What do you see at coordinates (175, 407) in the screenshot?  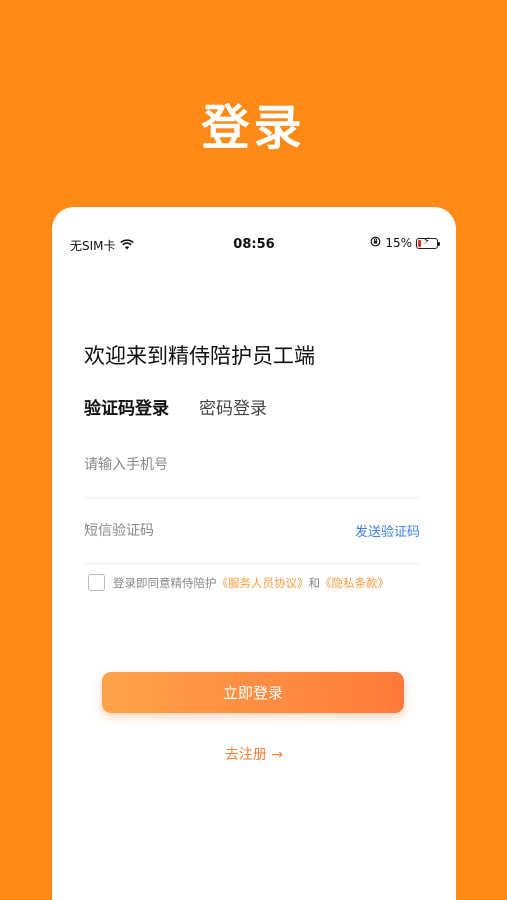 I see `login-tabs: 验证码登录 密码登录` at bounding box center [175, 407].